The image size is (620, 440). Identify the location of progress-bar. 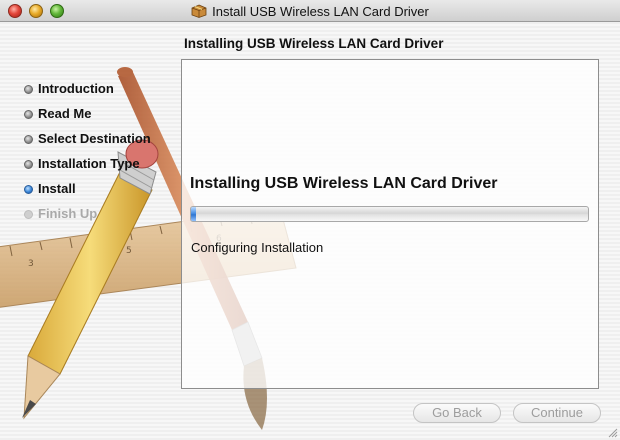
(389, 214).